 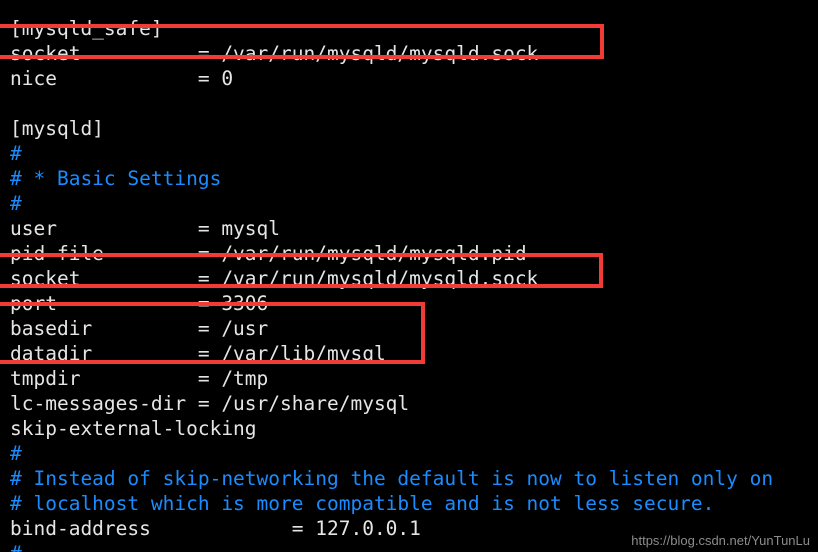 I want to click on config-line-l04, so click(x=414, y=103).